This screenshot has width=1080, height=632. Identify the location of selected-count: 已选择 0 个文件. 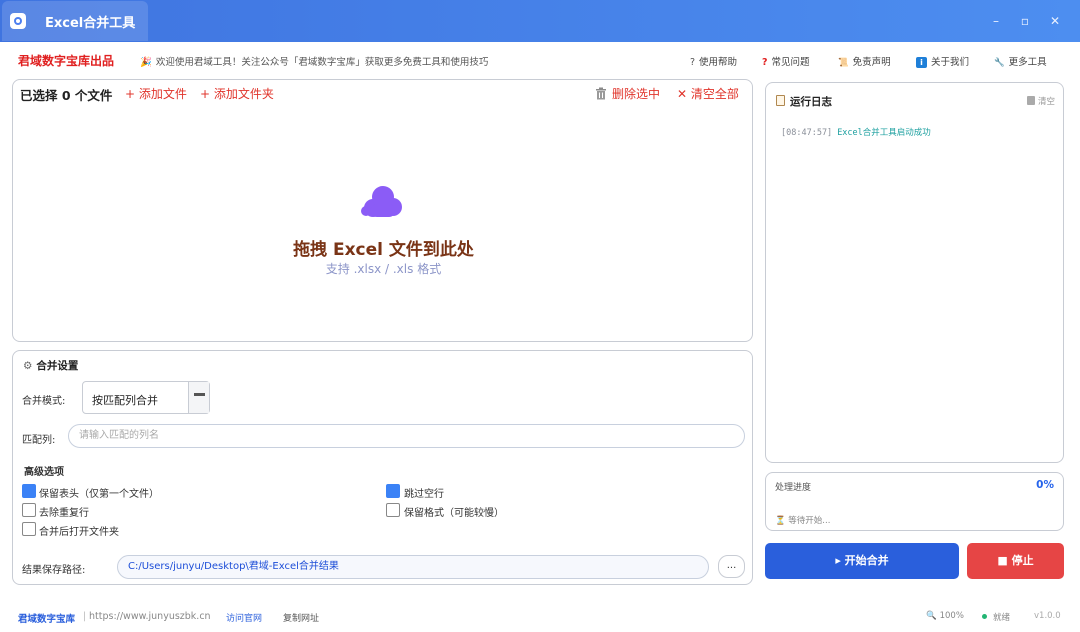
(66, 95).